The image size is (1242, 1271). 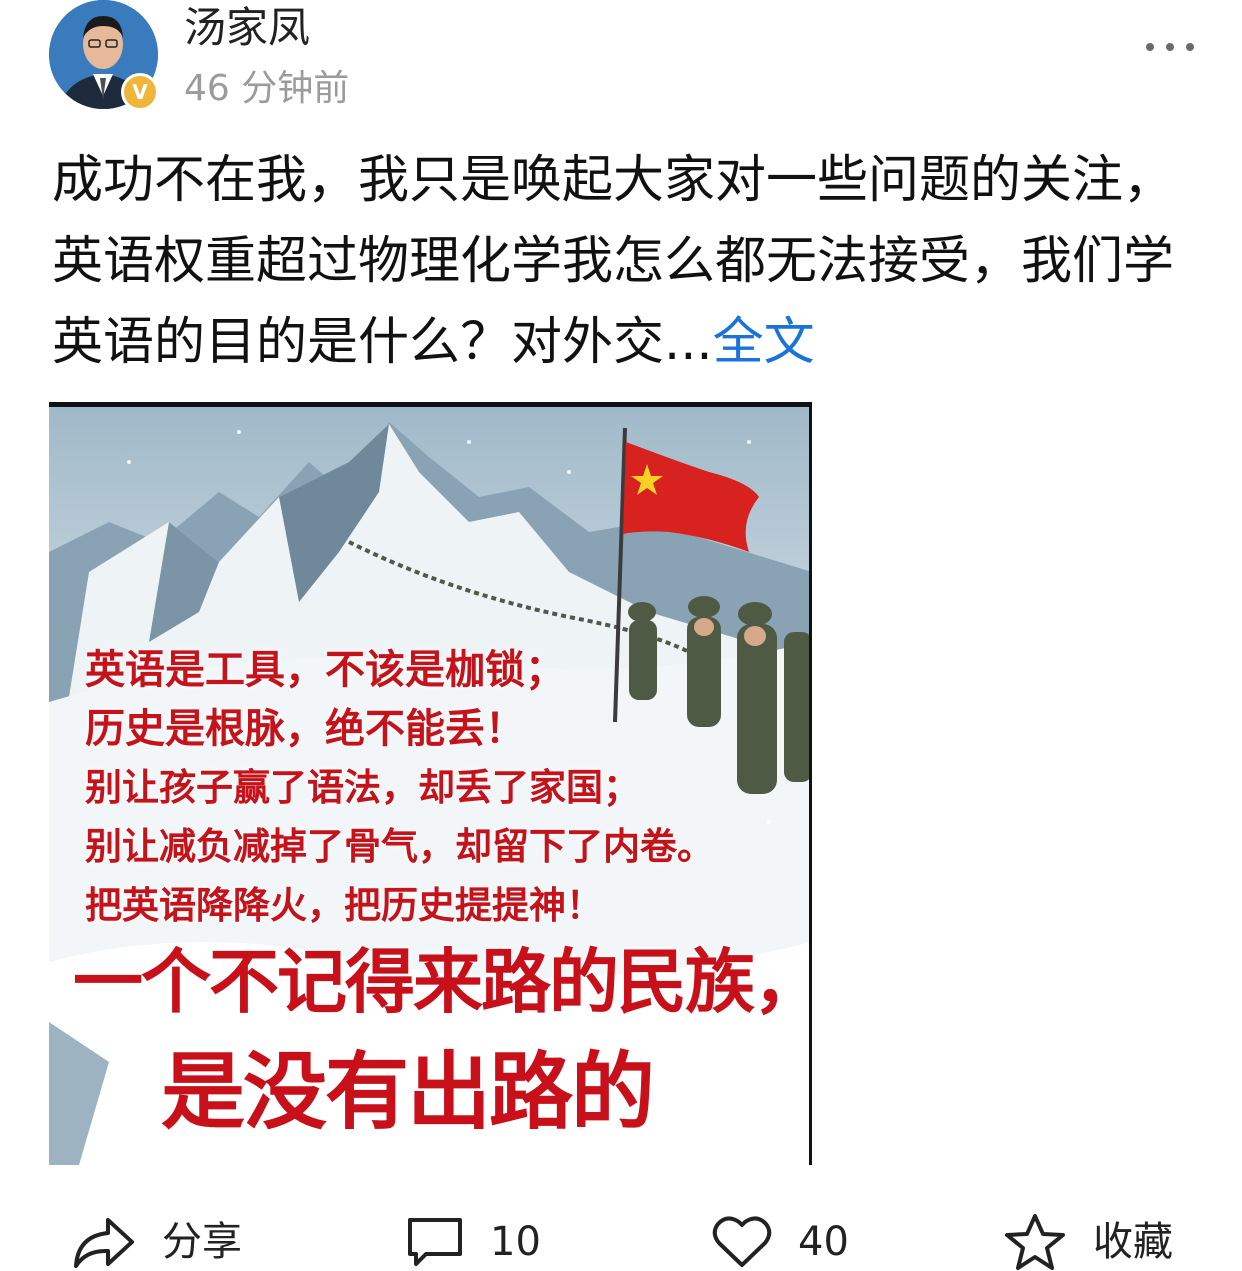 What do you see at coordinates (362, 787) in the screenshot?
I see `poster-line-3: 别让孩子赢了语法，却丢了家国；` at bounding box center [362, 787].